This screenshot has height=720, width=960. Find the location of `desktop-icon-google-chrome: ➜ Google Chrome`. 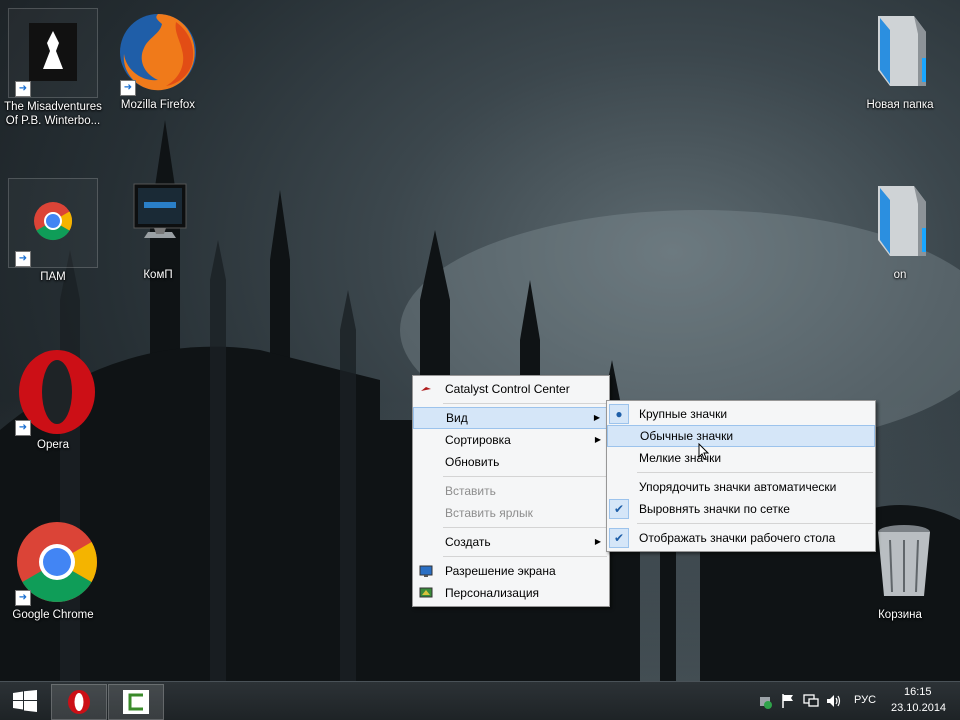

desktop-icon-google-chrome: ➜ Google Chrome is located at coordinates (53, 570).